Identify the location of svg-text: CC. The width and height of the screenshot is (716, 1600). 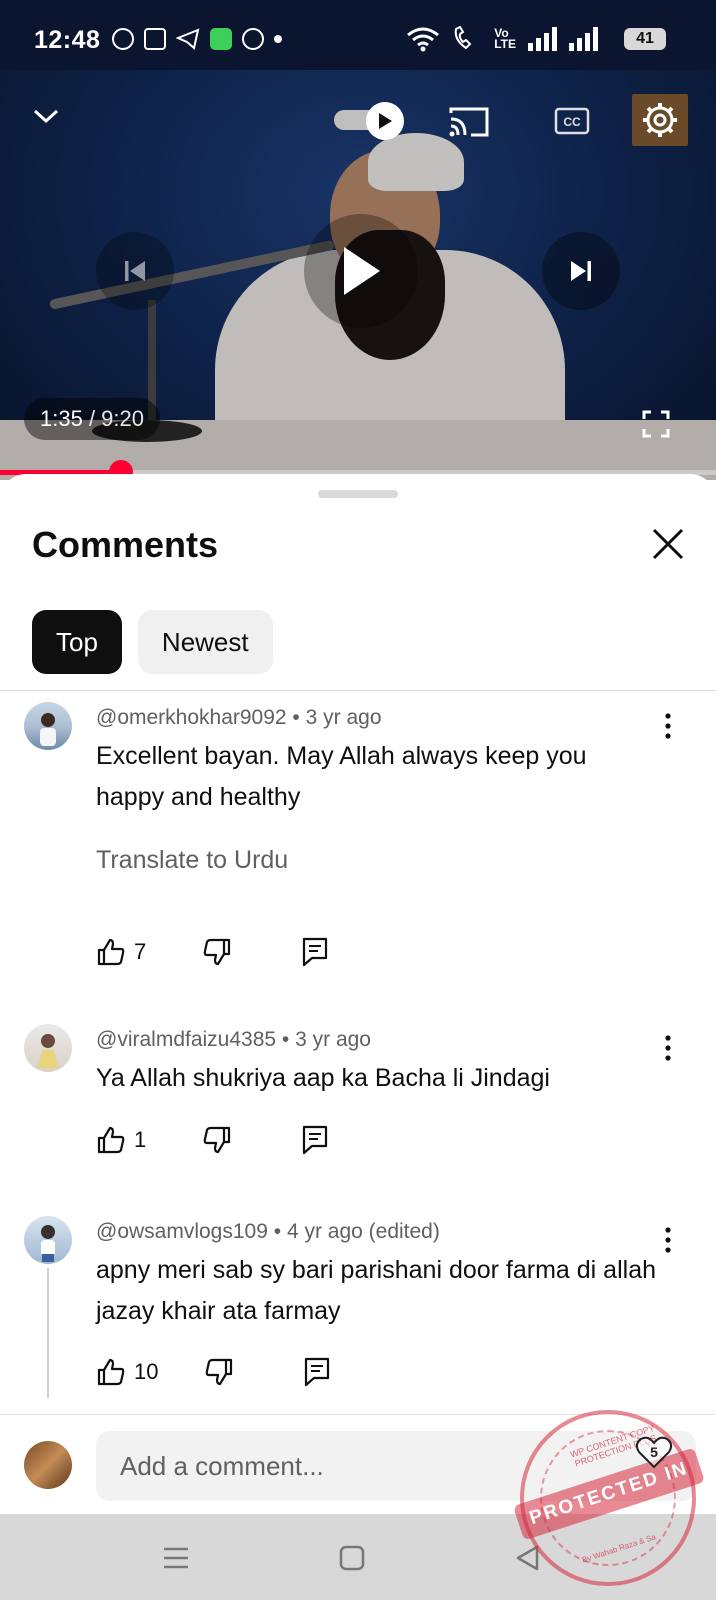
(572, 122).